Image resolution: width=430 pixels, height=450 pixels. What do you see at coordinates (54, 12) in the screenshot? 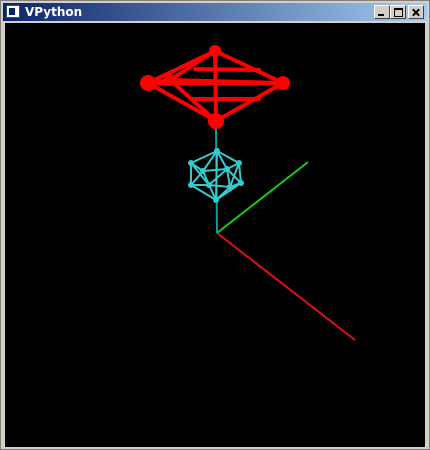
I see `window-title: VPython` at bounding box center [54, 12].